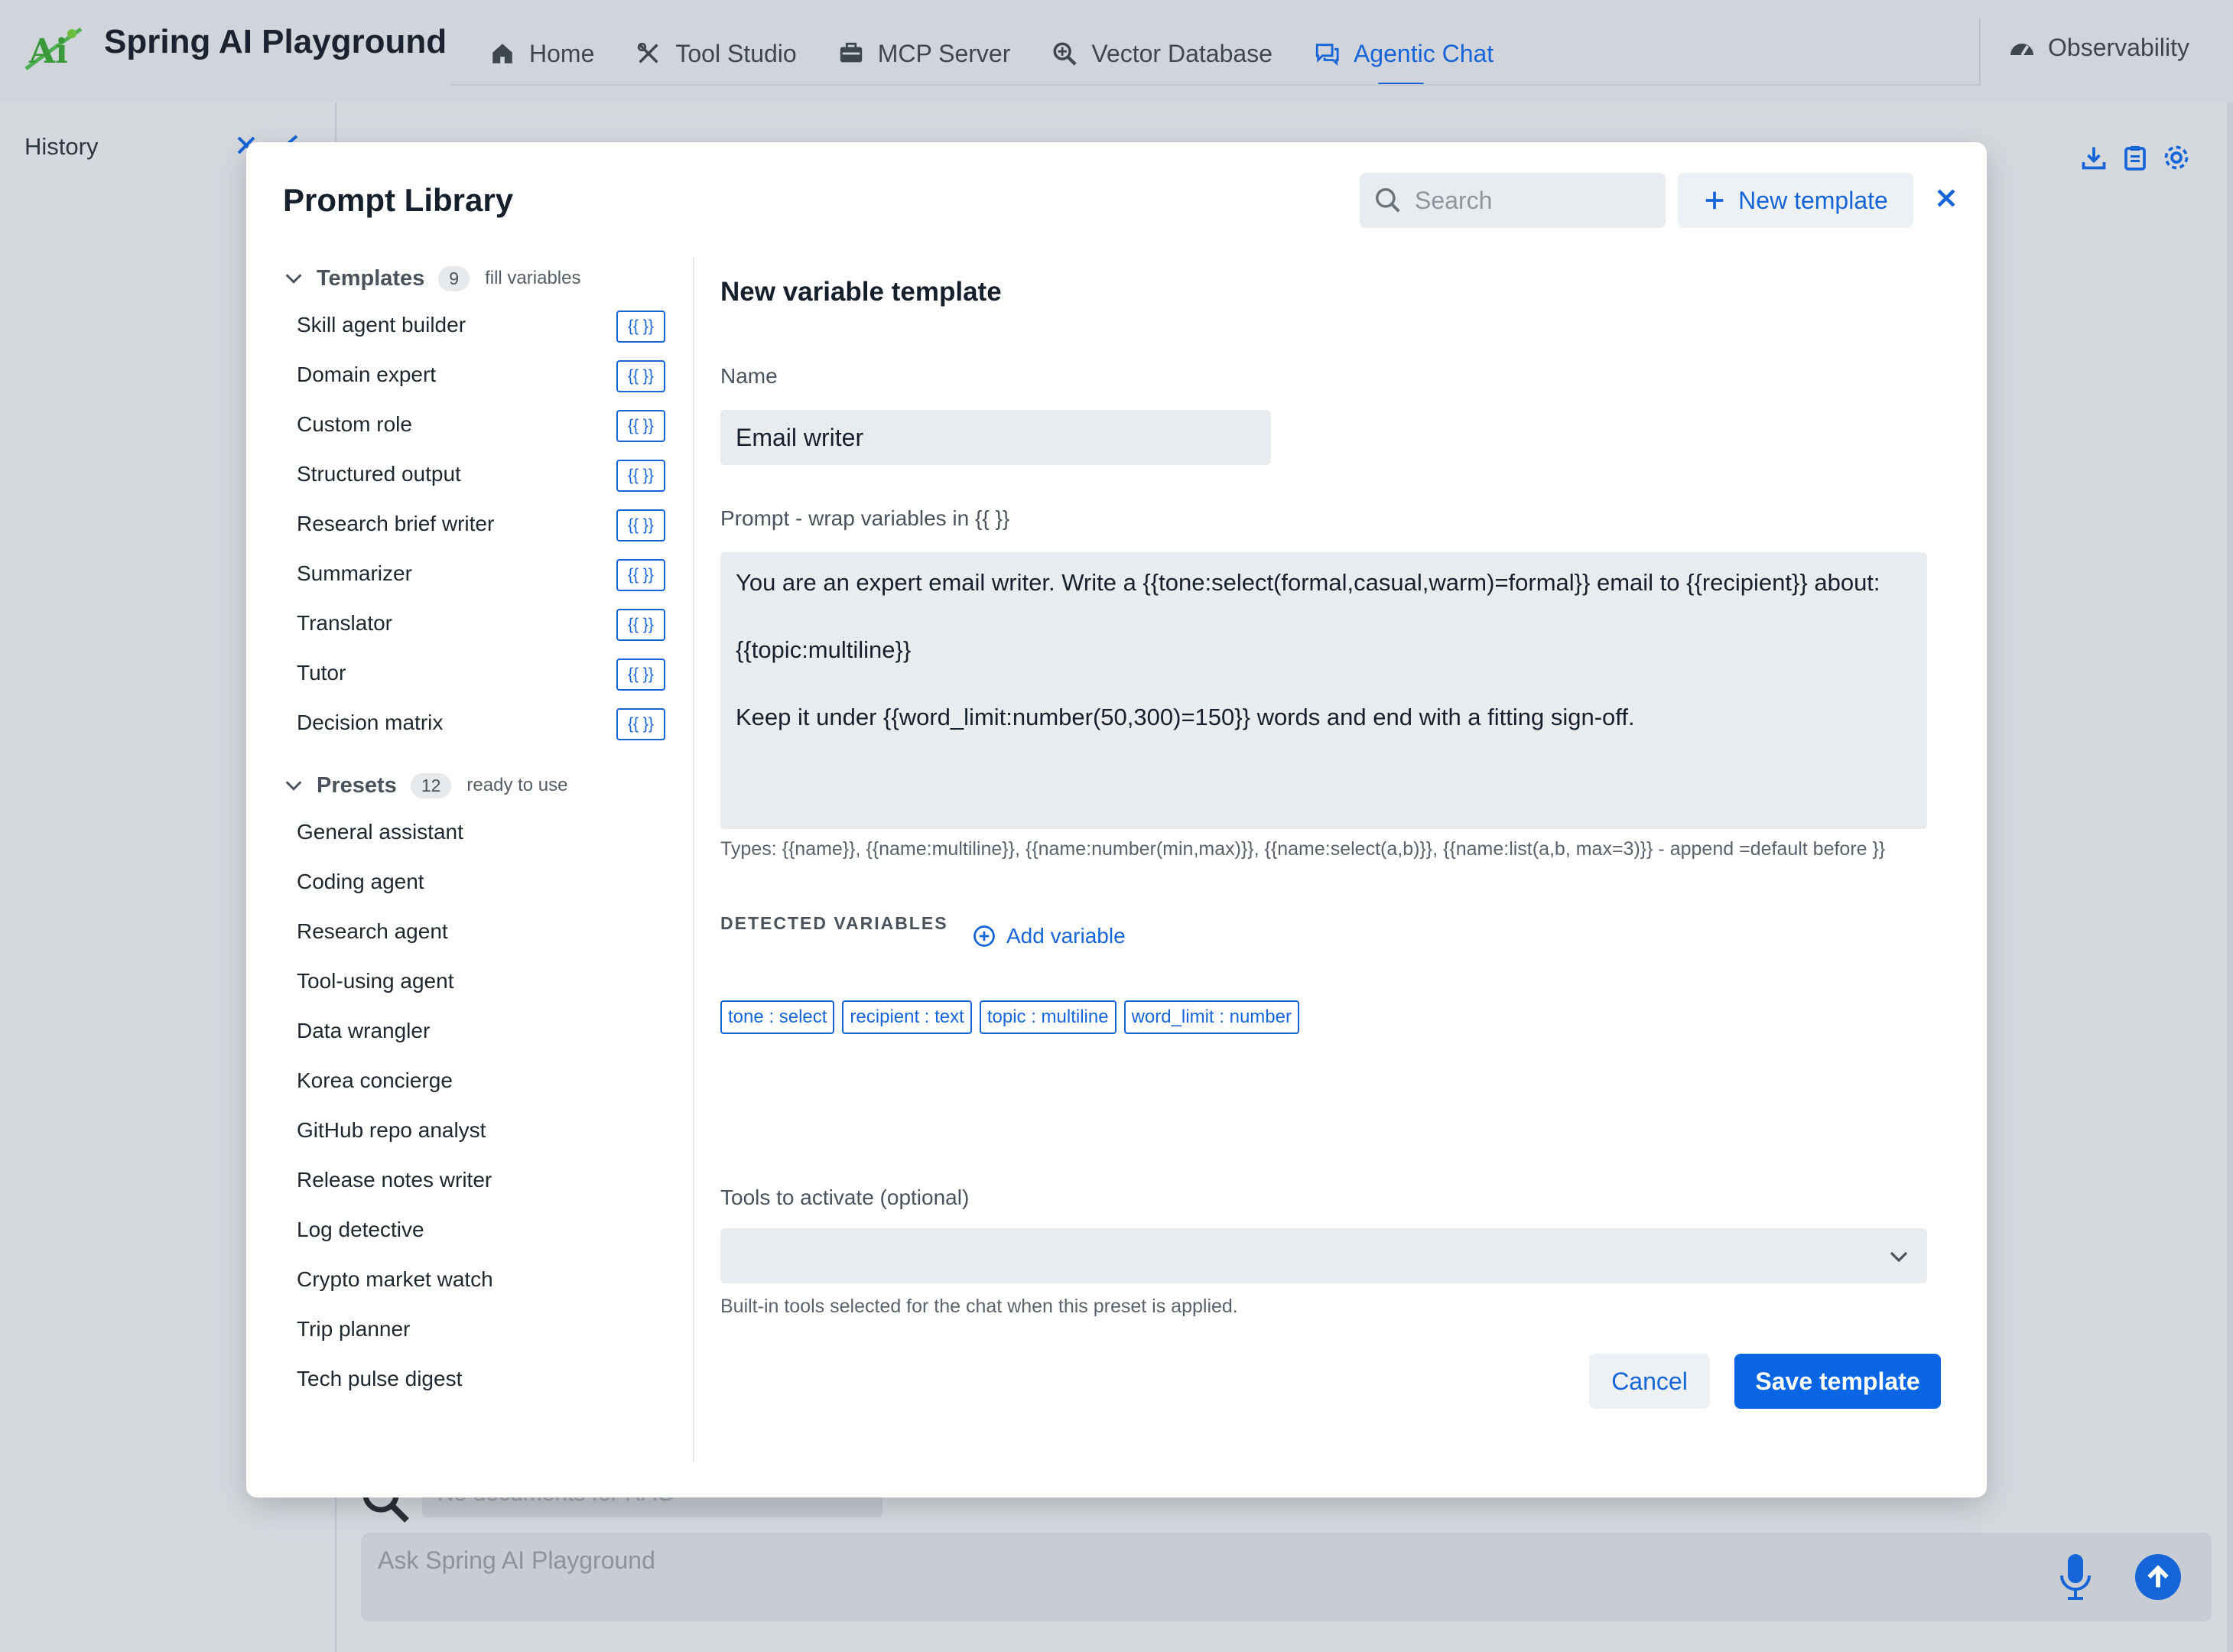 The height and width of the screenshot is (1652, 2233). What do you see at coordinates (2135, 158) in the screenshot?
I see `clipboard-icon` at bounding box center [2135, 158].